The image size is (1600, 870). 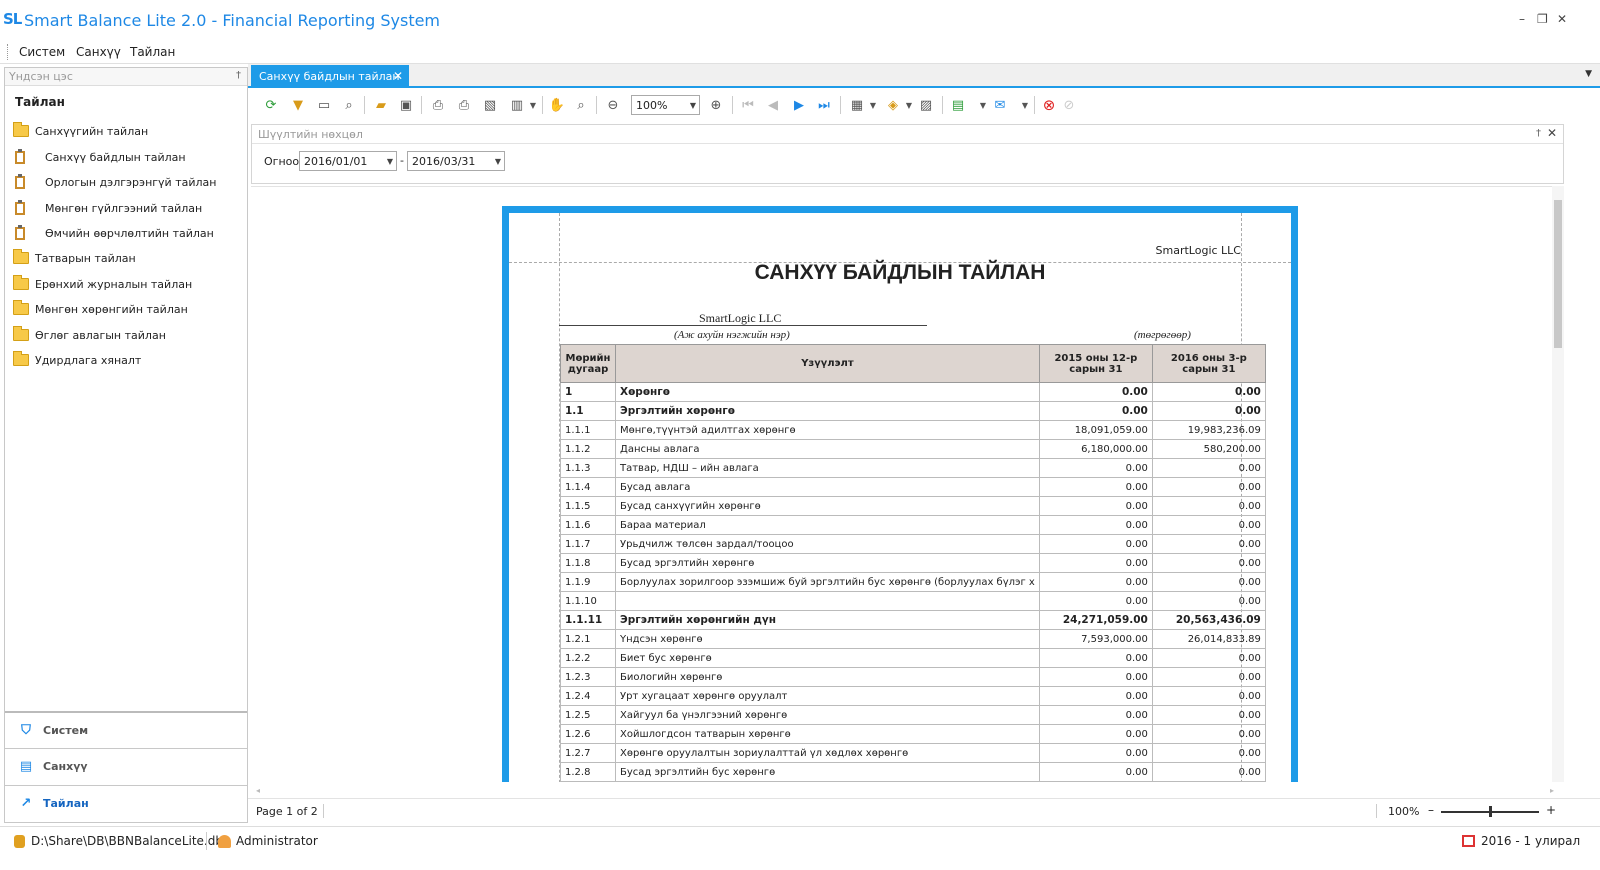 I want to click on nav-report: ↗ Тайлан, so click(x=126, y=803).